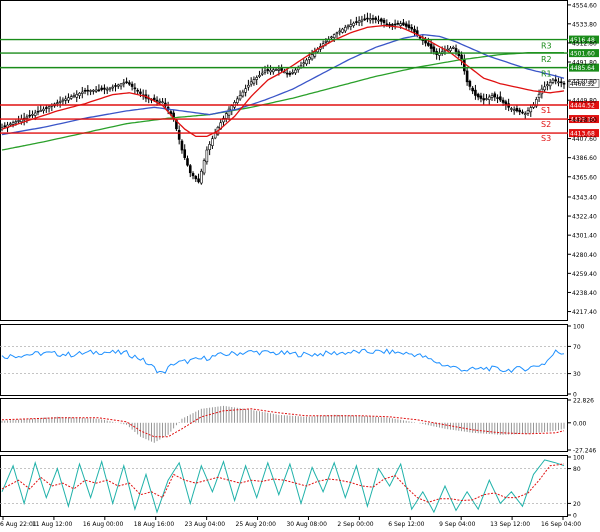  What do you see at coordinates (584, 139) in the screenshot?
I see `price-tick-label: 4407.60` at bounding box center [584, 139].